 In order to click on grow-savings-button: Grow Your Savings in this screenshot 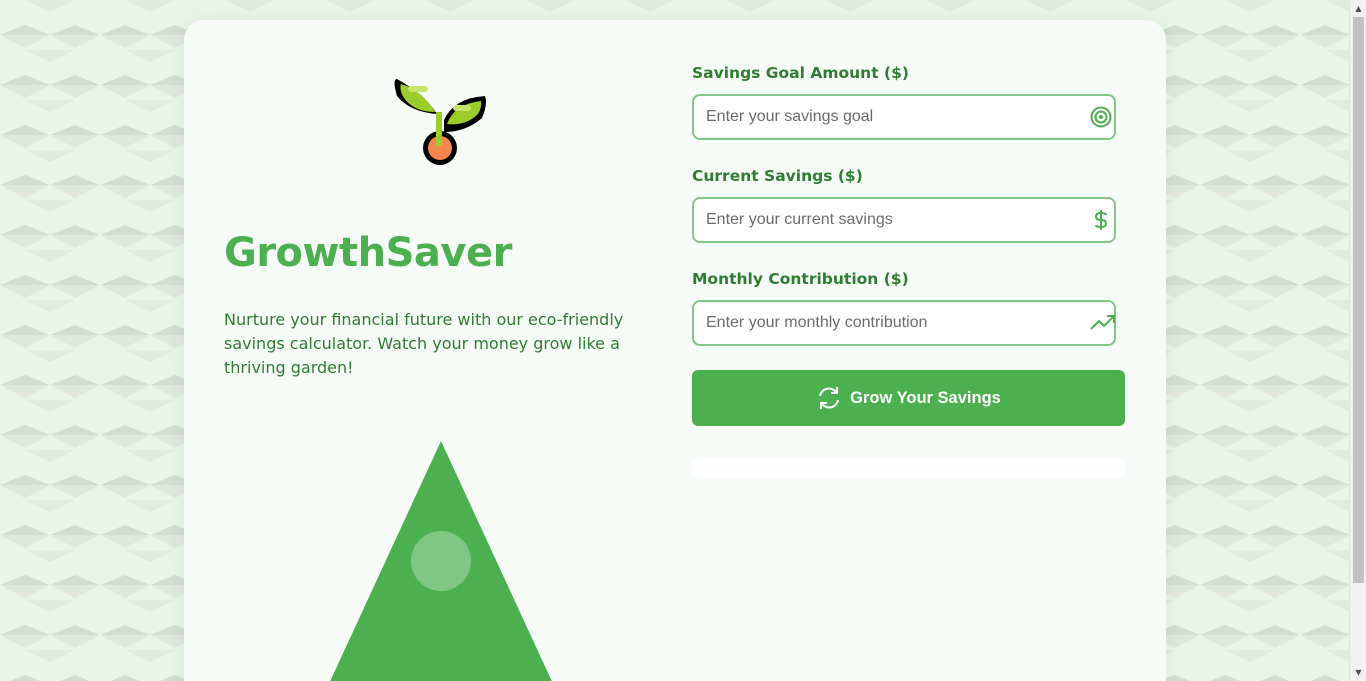, I will do `click(908, 398)`.